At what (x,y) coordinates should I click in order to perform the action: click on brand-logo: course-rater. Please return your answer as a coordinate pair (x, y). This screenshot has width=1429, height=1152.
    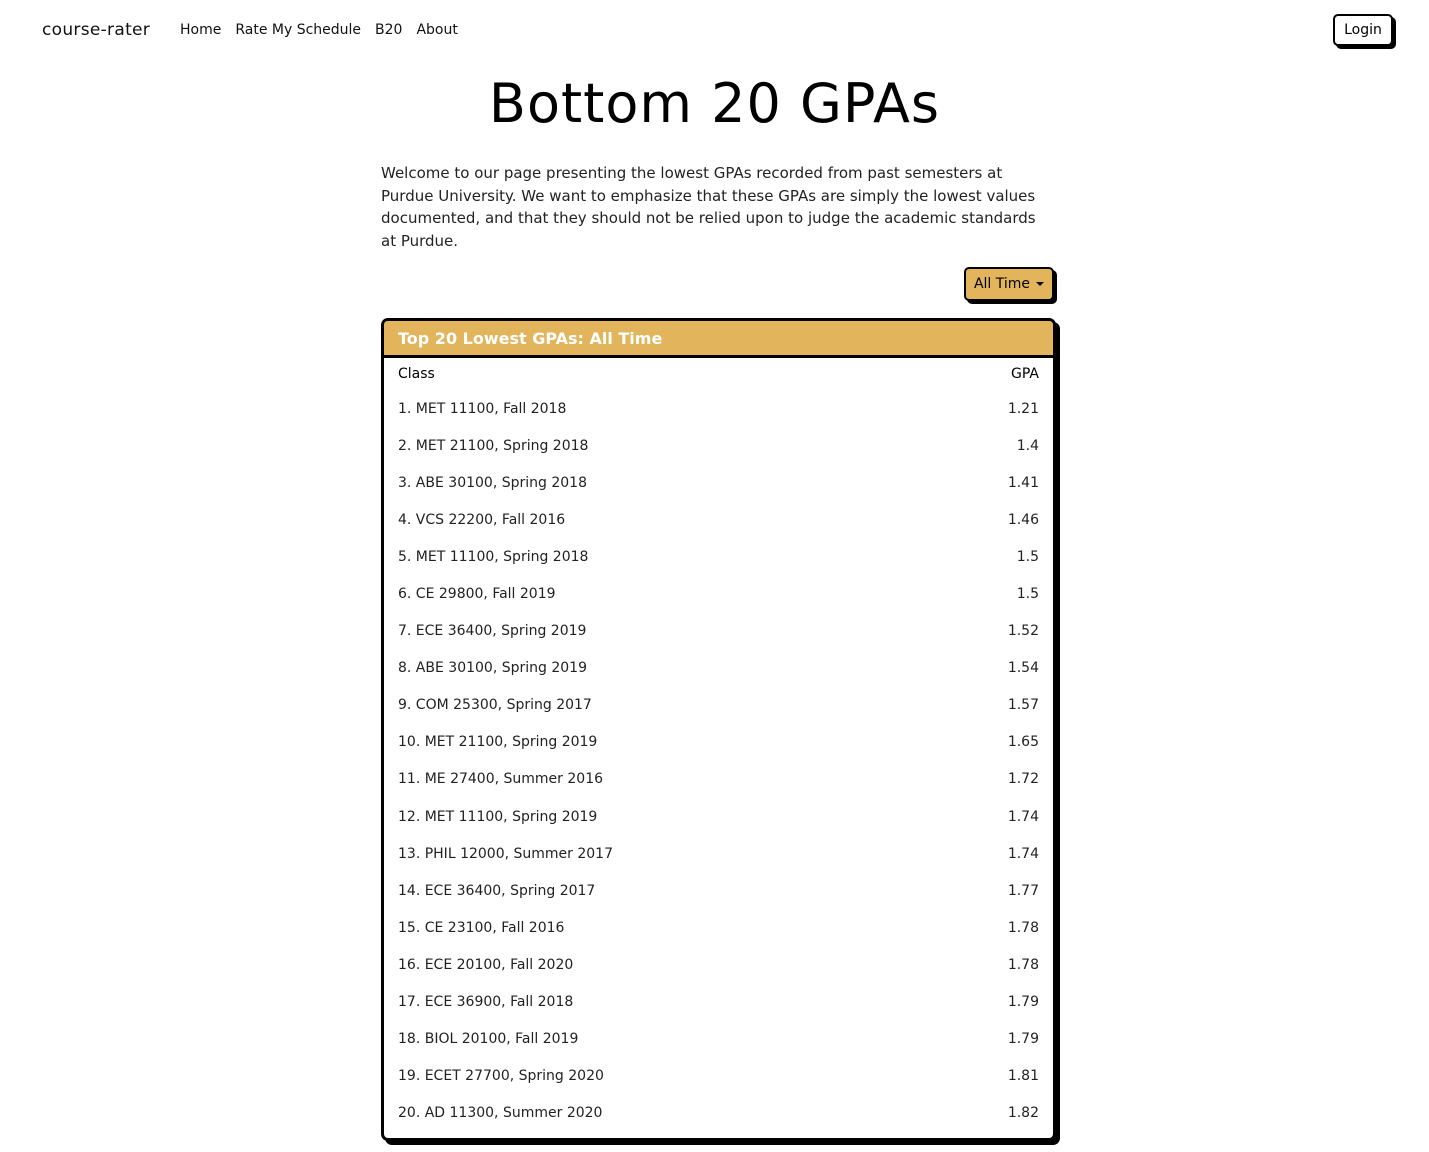
    Looking at the image, I should click on (96, 30).